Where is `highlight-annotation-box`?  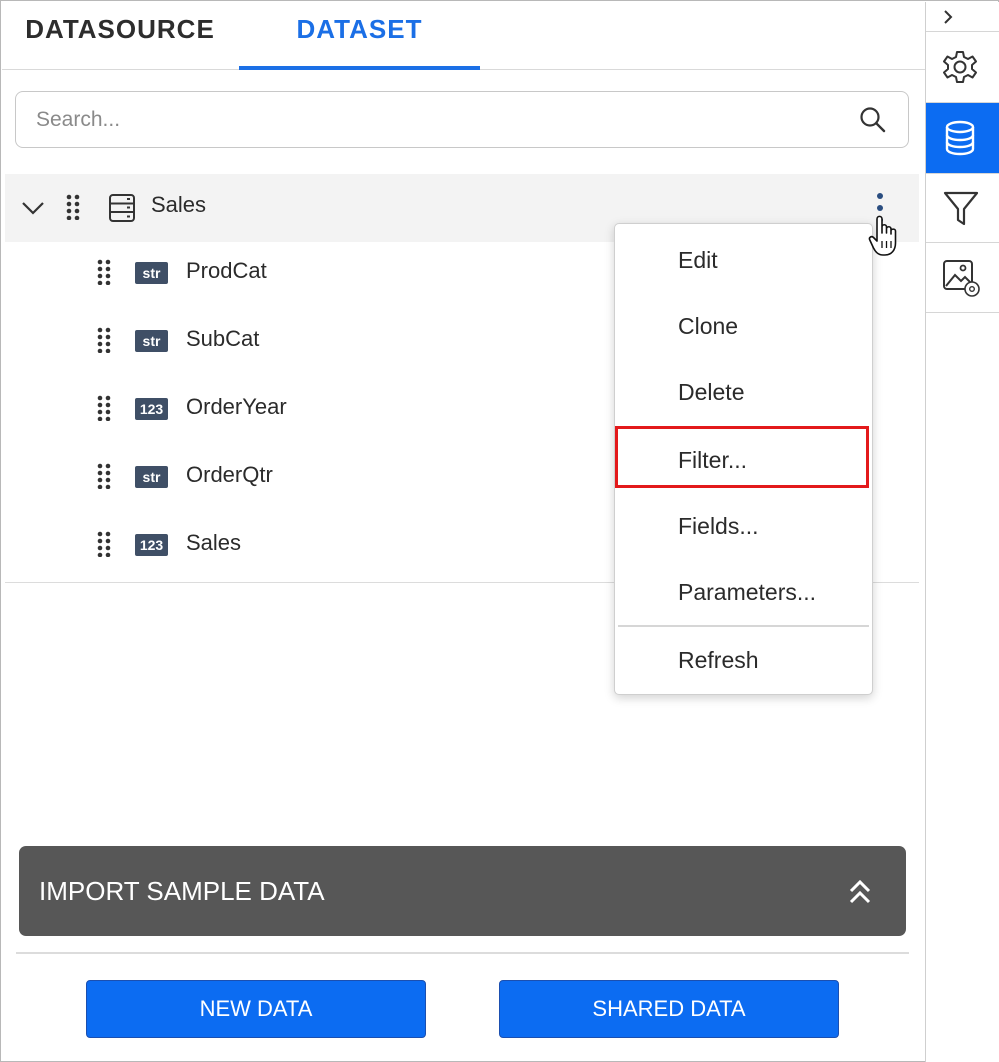
highlight-annotation-box is located at coordinates (742, 457).